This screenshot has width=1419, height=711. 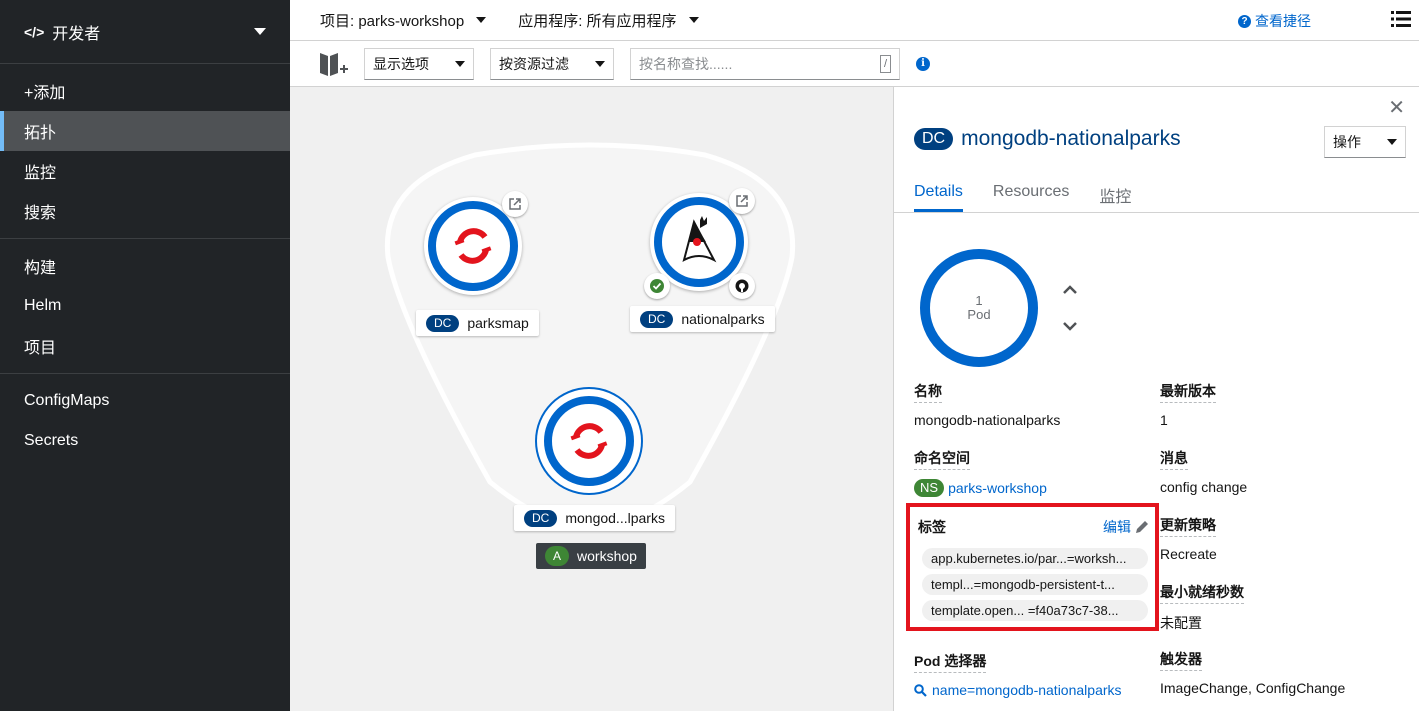 What do you see at coordinates (723, 319) in the screenshot?
I see `node-name: nationalparks` at bounding box center [723, 319].